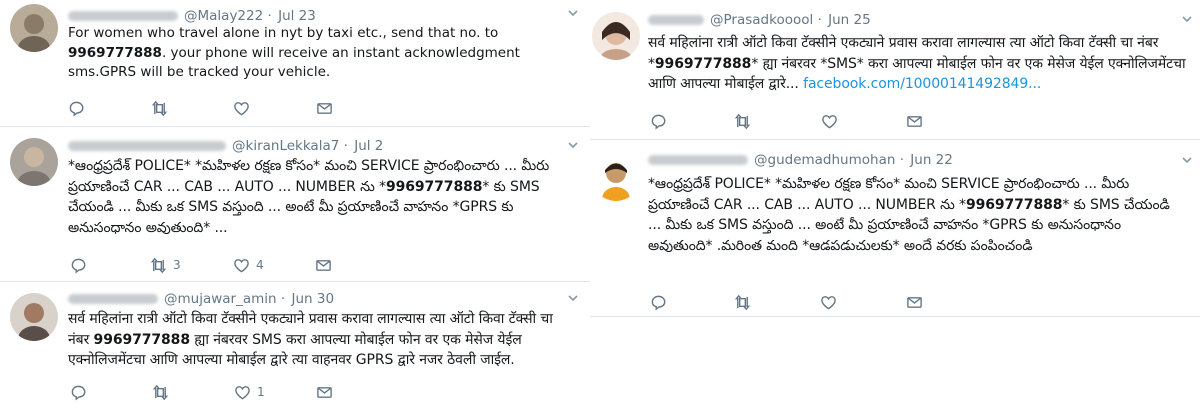 This screenshot has height=411, width=1200. Describe the element at coordinates (260, 265) in the screenshot. I see `like-count: 4` at that location.